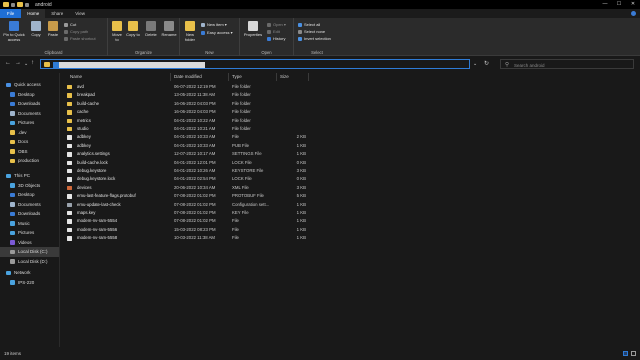  What do you see at coordinates (202, 213) in the screenshot?
I see `file-row: maps.key 07-08-2022 01:02 PM KEY File 1 KB` at bounding box center [202, 213].